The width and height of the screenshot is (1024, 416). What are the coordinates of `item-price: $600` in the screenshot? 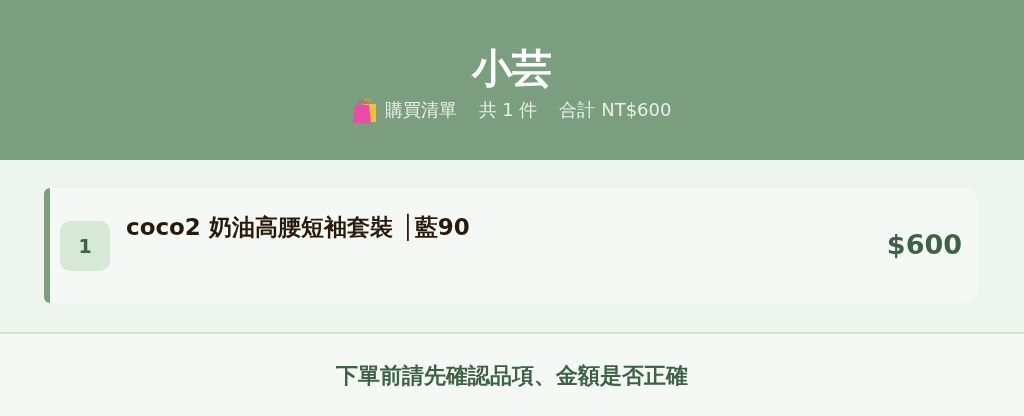 It's located at (924, 244).